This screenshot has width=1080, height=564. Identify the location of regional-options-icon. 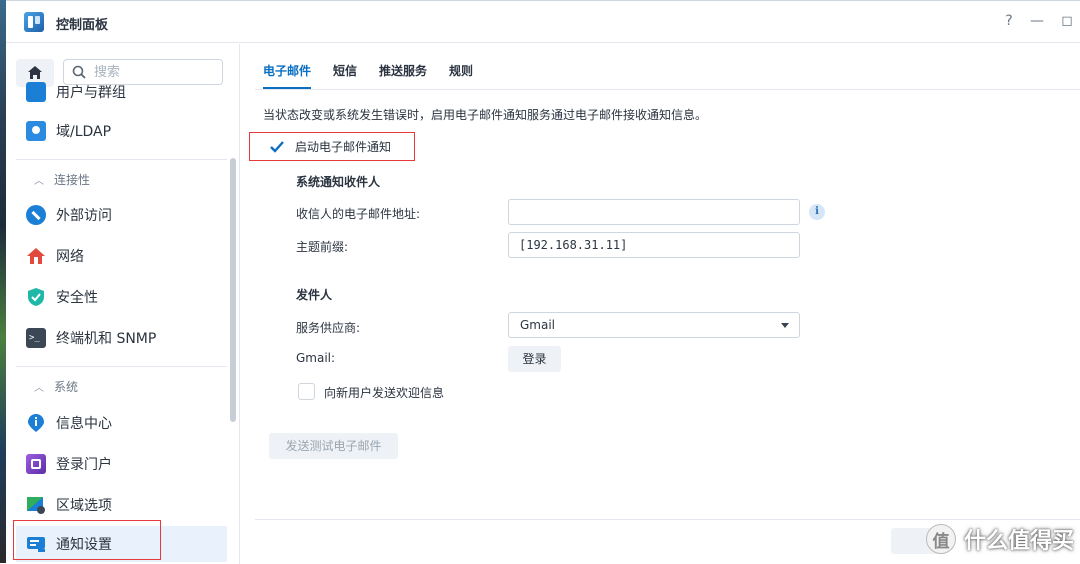
(36, 505).